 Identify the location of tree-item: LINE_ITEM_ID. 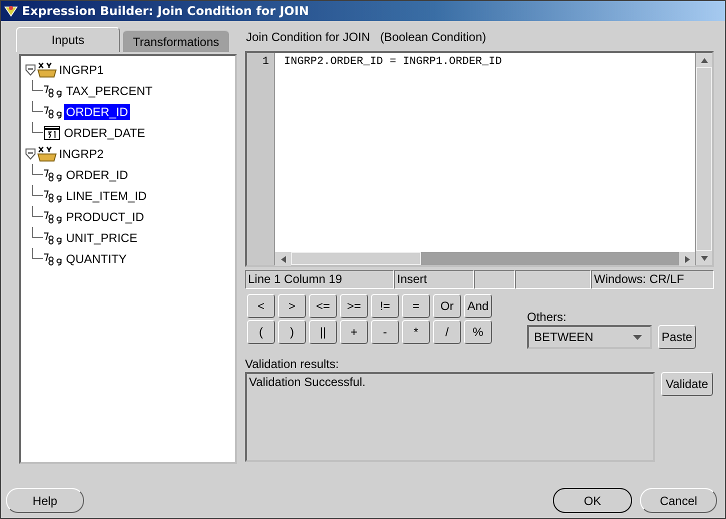
(106, 196).